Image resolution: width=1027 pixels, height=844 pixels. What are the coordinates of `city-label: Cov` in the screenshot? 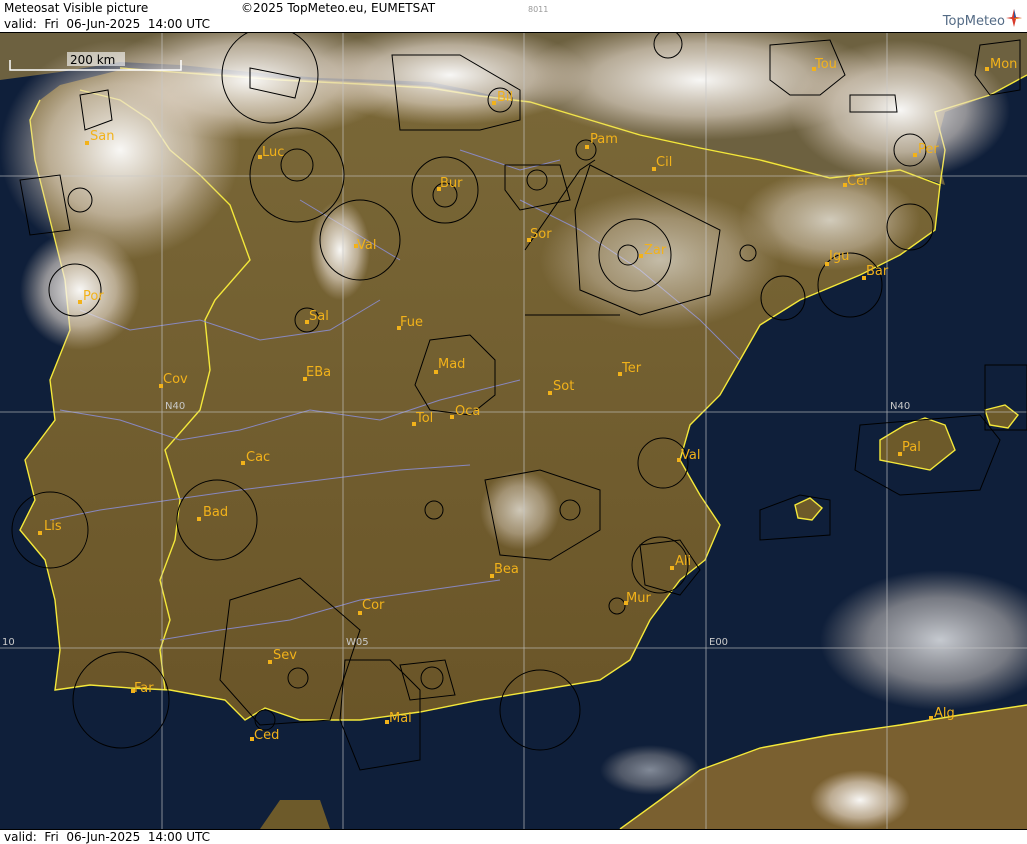 It's located at (175, 379).